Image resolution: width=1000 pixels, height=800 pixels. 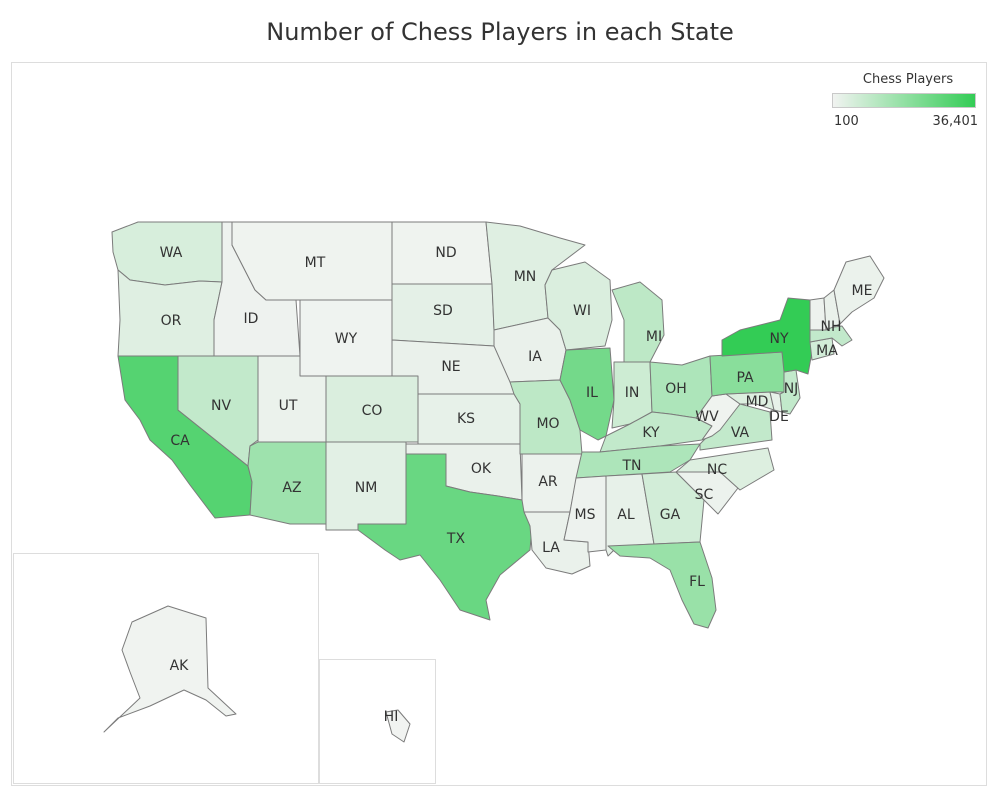 I want to click on label-FL: FL, so click(x=697, y=582).